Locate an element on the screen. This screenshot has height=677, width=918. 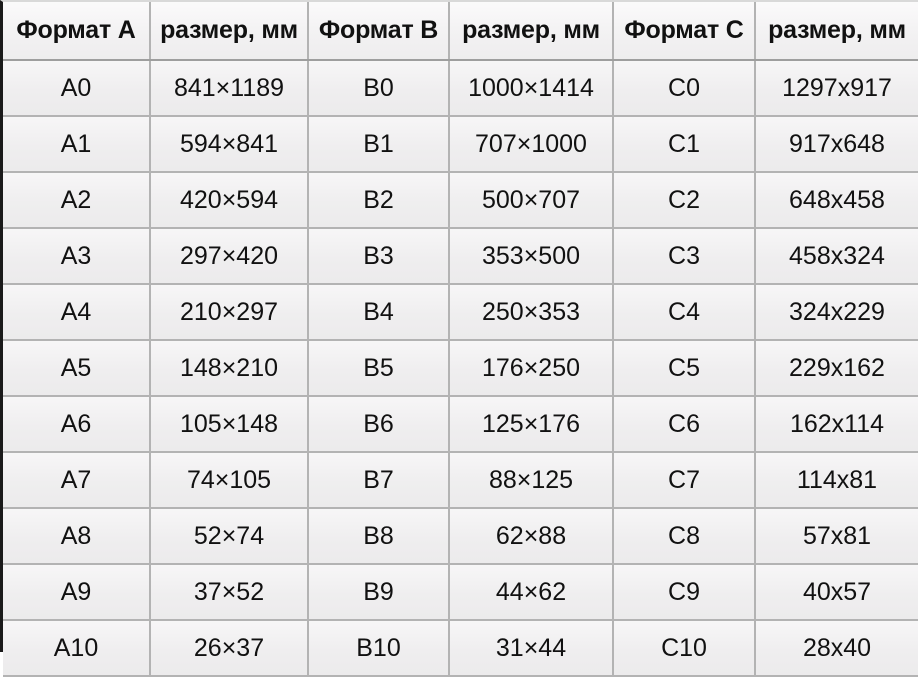
cell-format-c-label: C6 is located at coordinates (684, 423).